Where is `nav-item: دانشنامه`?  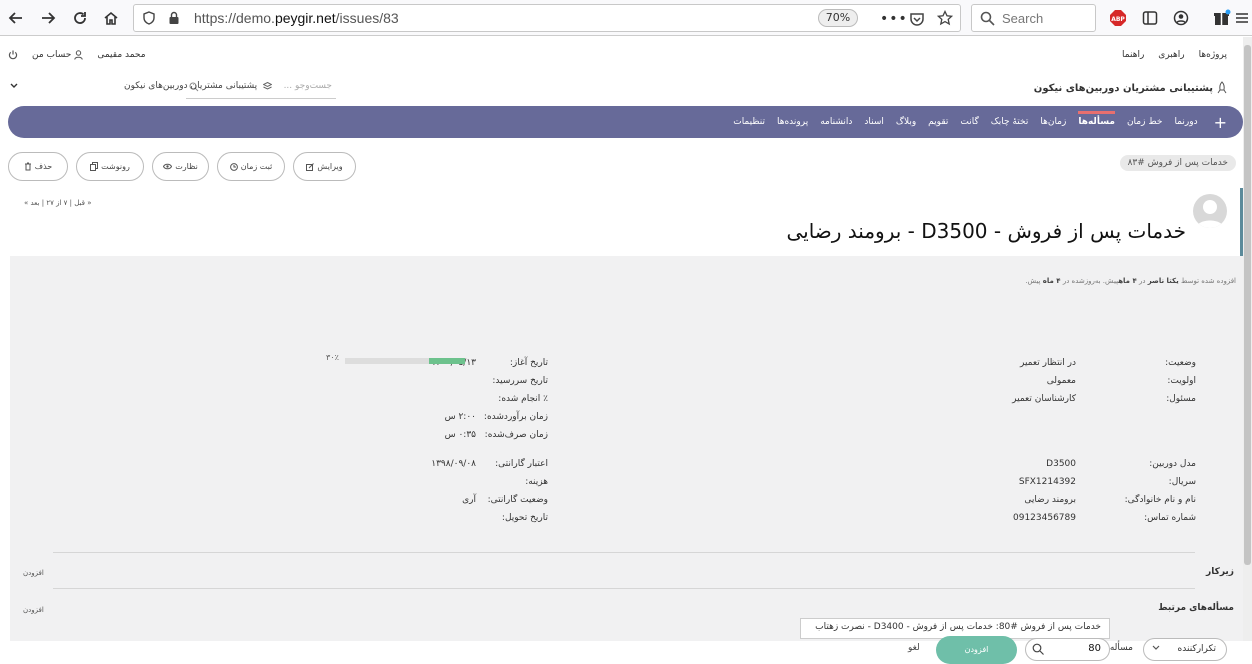 nav-item: دانشنامه is located at coordinates (836, 122).